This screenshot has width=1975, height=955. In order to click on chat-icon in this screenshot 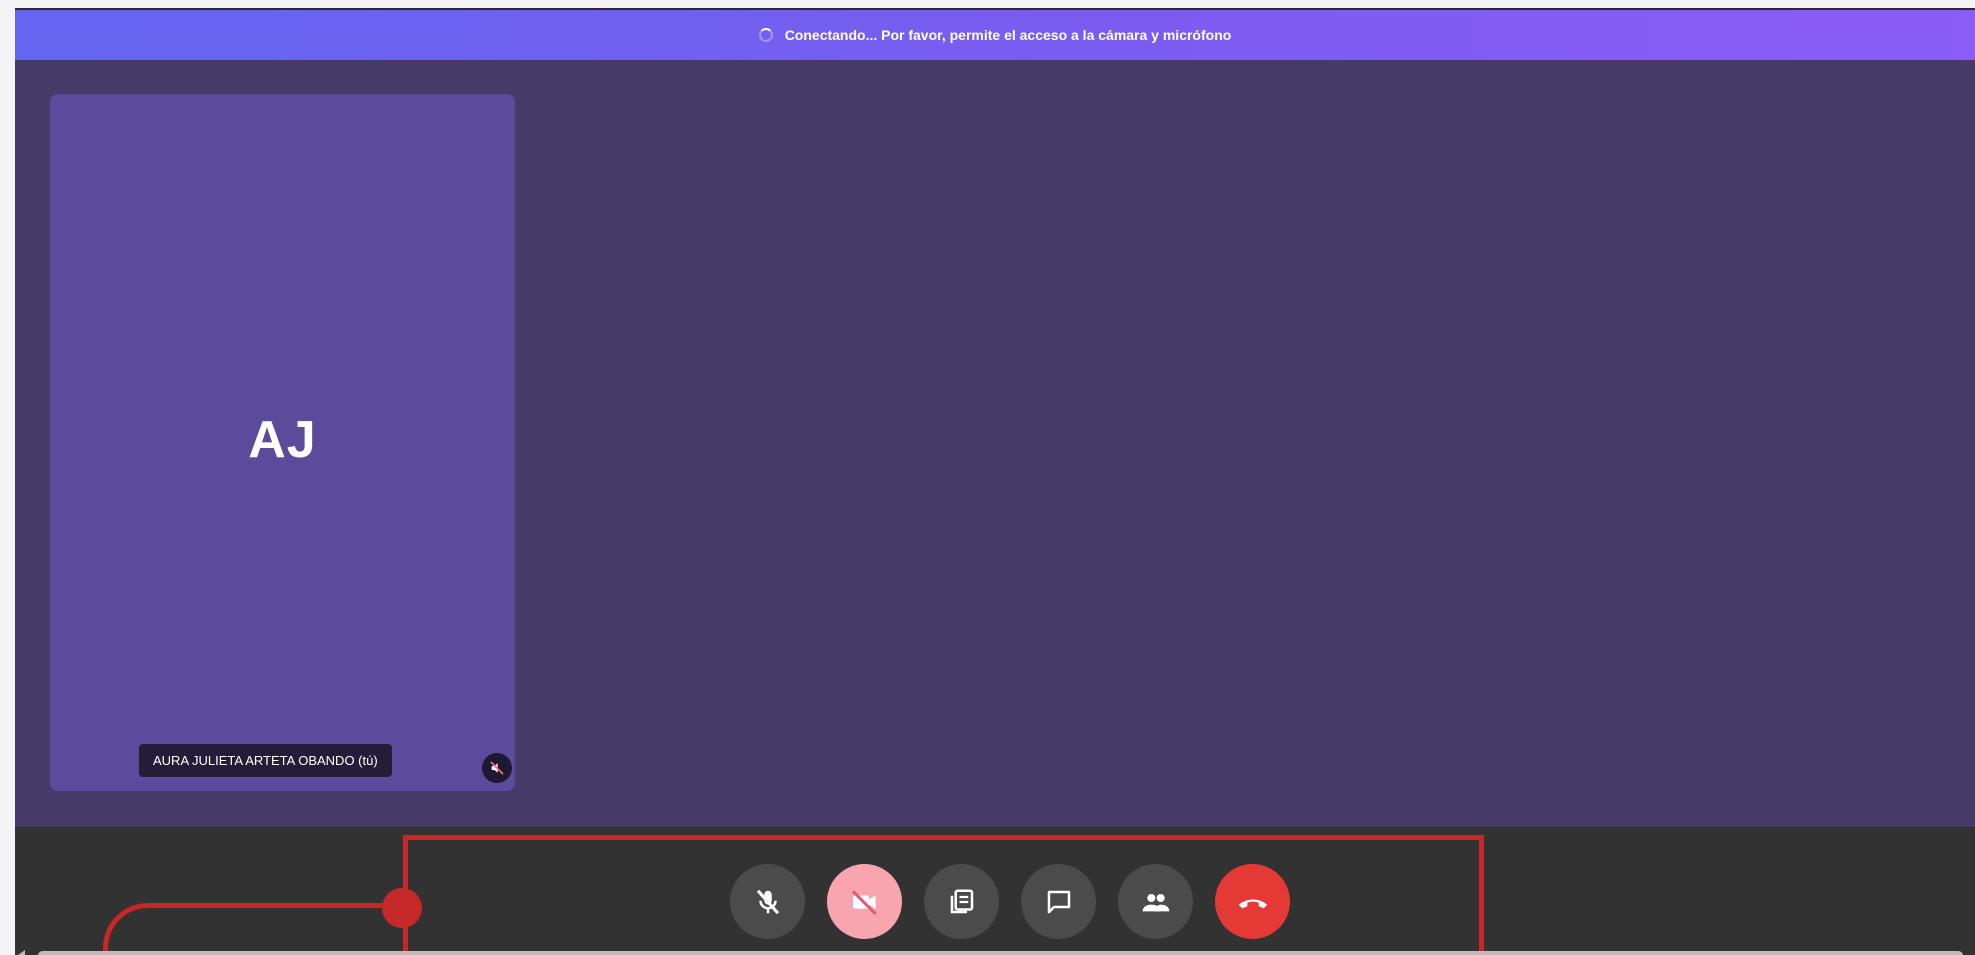, I will do `click(1058, 901)`.